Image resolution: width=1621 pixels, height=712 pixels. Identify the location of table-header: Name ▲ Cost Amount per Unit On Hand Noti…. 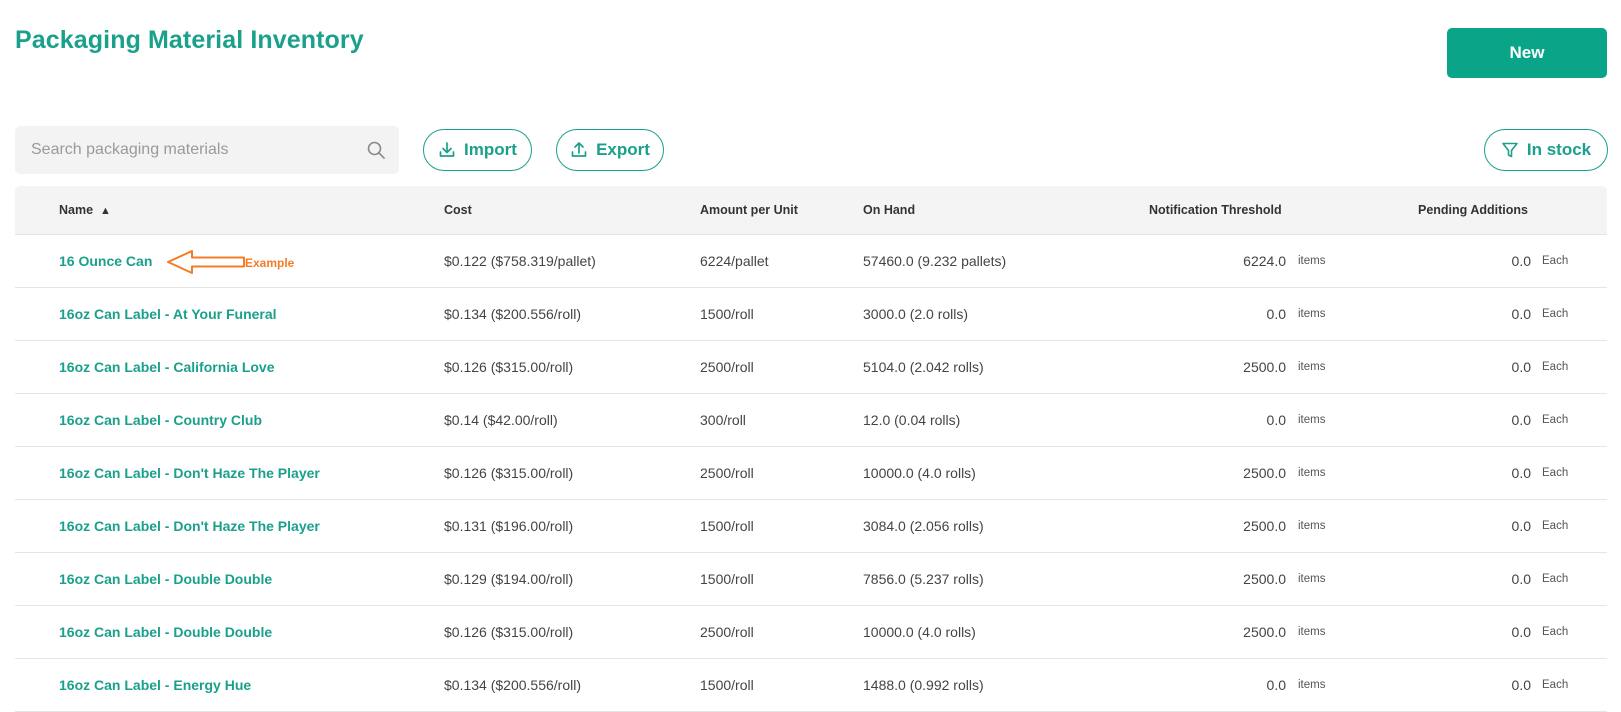
(811, 210).